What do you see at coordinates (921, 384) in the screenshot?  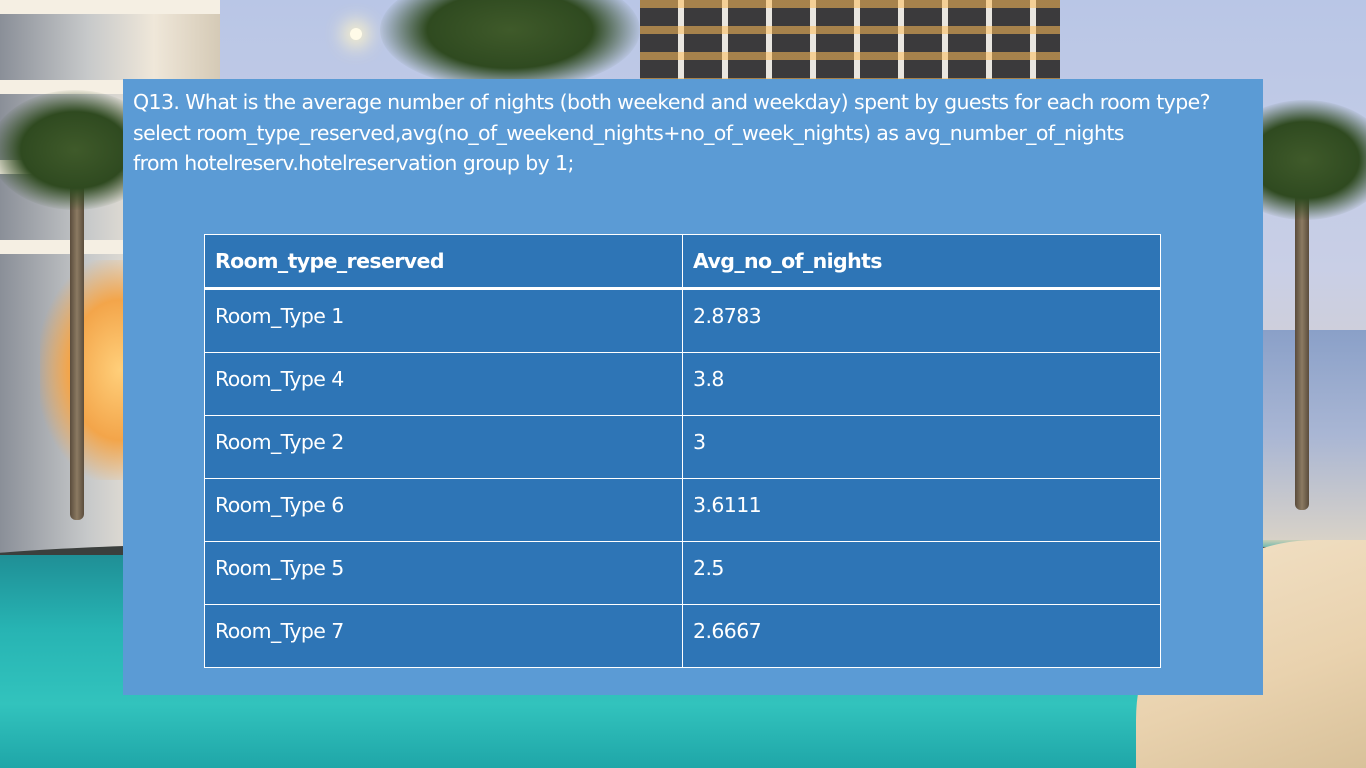 I see `avg-nights-cell: 3.8` at bounding box center [921, 384].